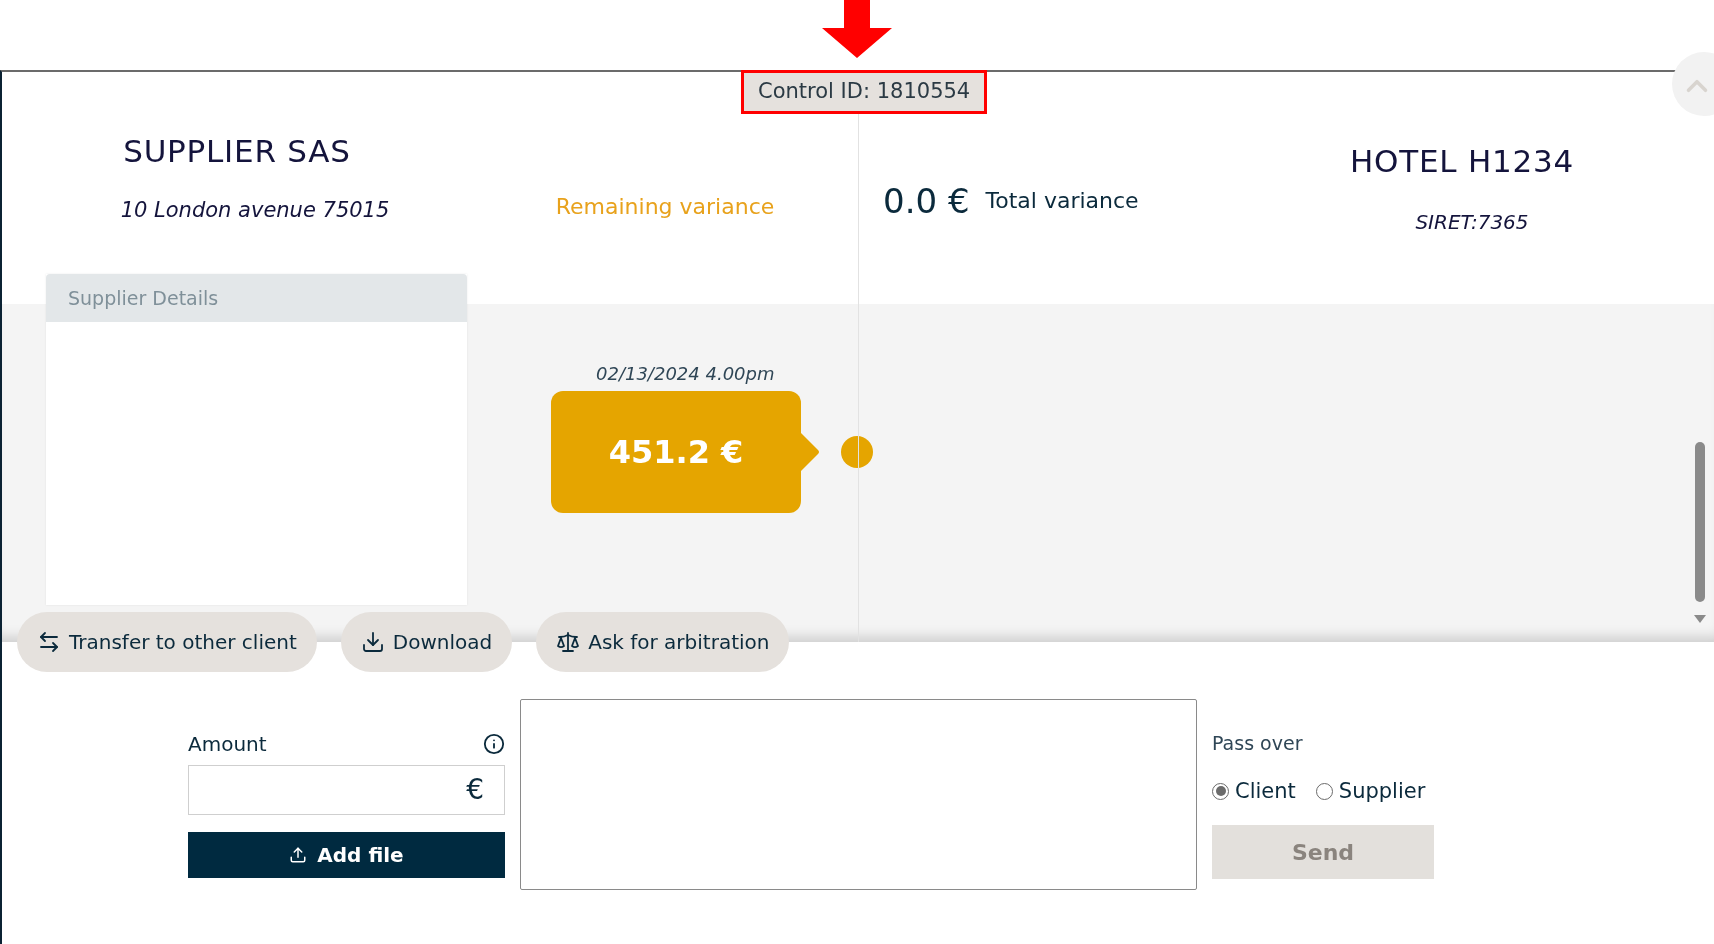 This screenshot has width=1714, height=944. Describe the element at coordinates (926, 201) in the screenshot. I see `total-variance-amount: 0.0 €` at that location.